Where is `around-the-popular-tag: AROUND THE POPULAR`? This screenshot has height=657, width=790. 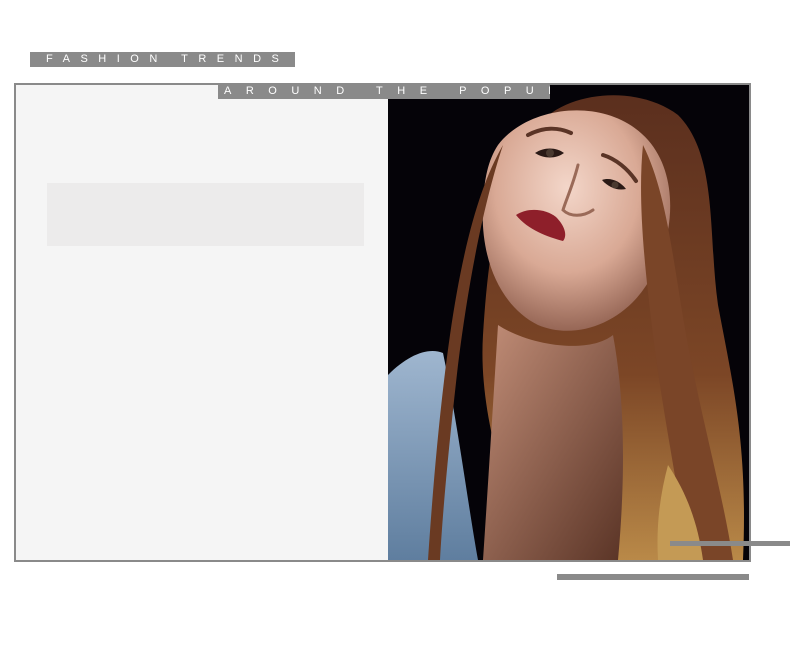 around-the-popular-tag: AROUND THE POPULAR is located at coordinates (384, 91).